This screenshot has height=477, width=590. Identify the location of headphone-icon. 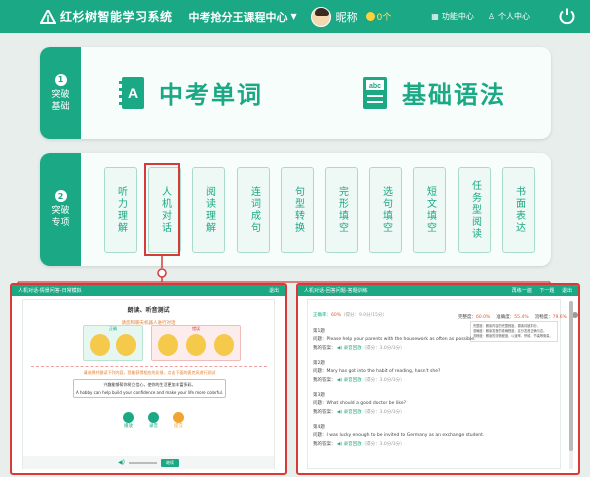
(128, 417).